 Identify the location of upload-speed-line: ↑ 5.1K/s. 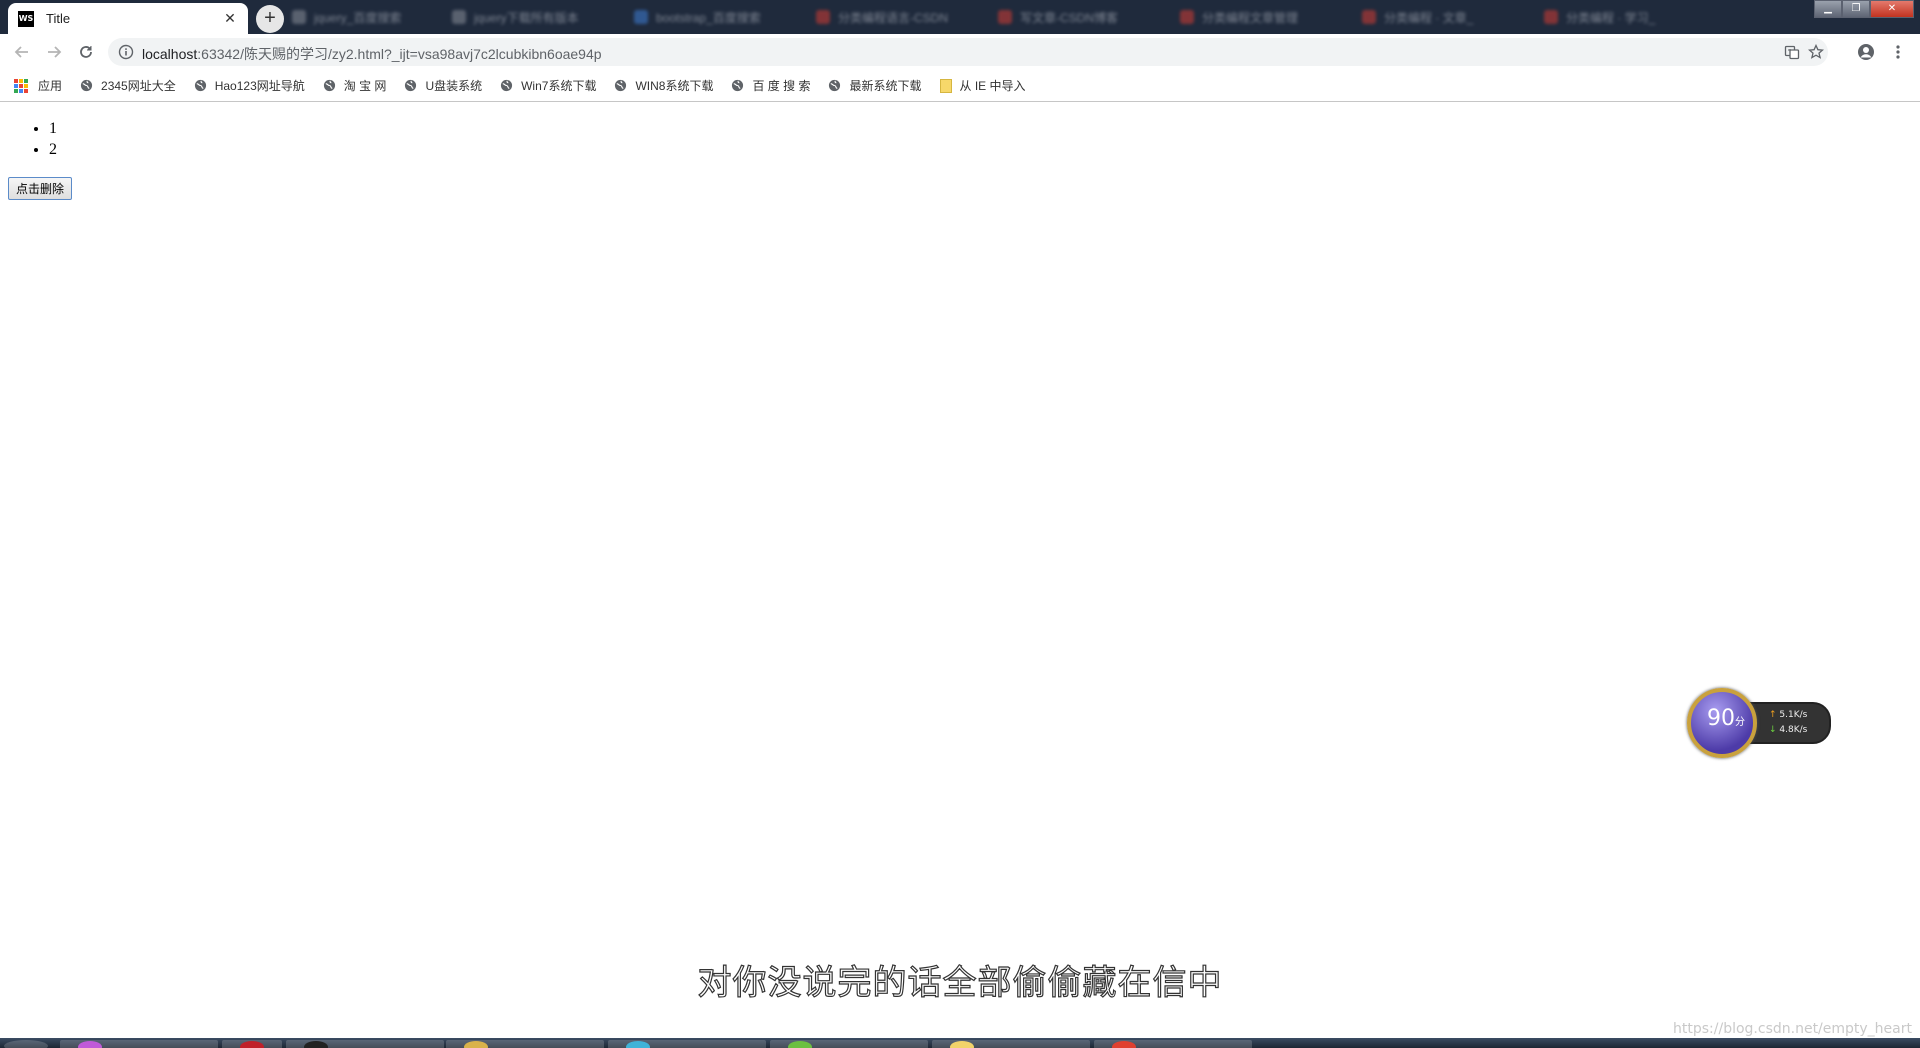
(1788, 715).